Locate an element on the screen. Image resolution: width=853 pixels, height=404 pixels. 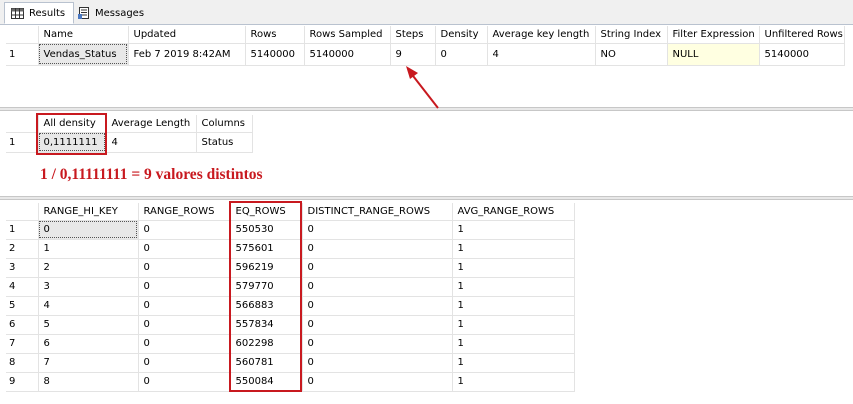
column-header: Name is located at coordinates (83, 35).